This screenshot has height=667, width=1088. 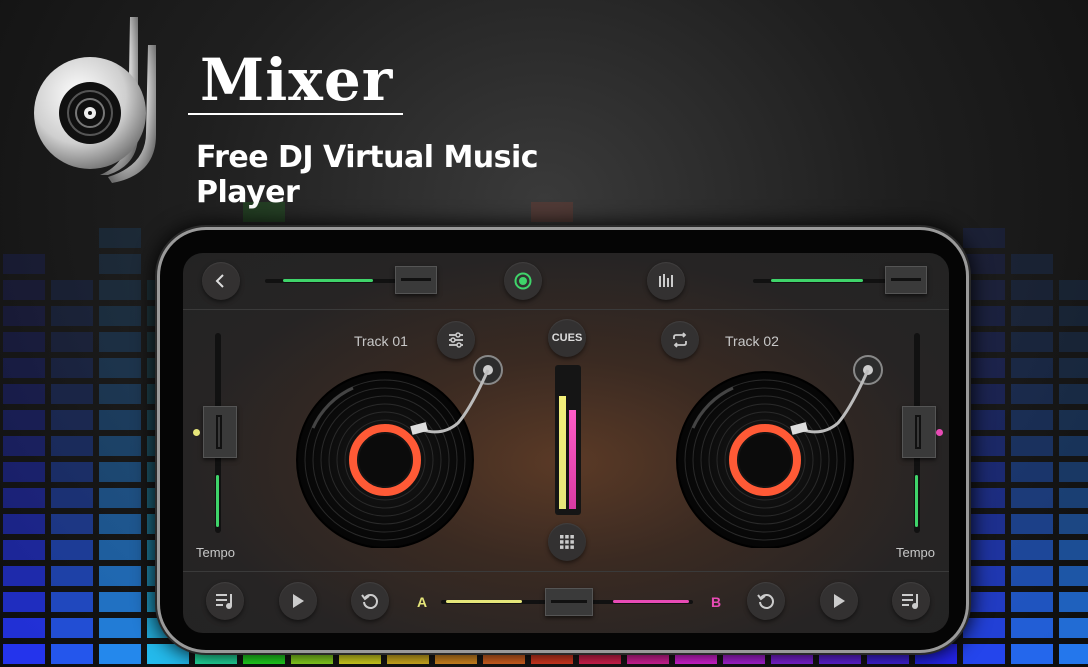 What do you see at coordinates (567, 542) in the screenshot?
I see `grid-button` at bounding box center [567, 542].